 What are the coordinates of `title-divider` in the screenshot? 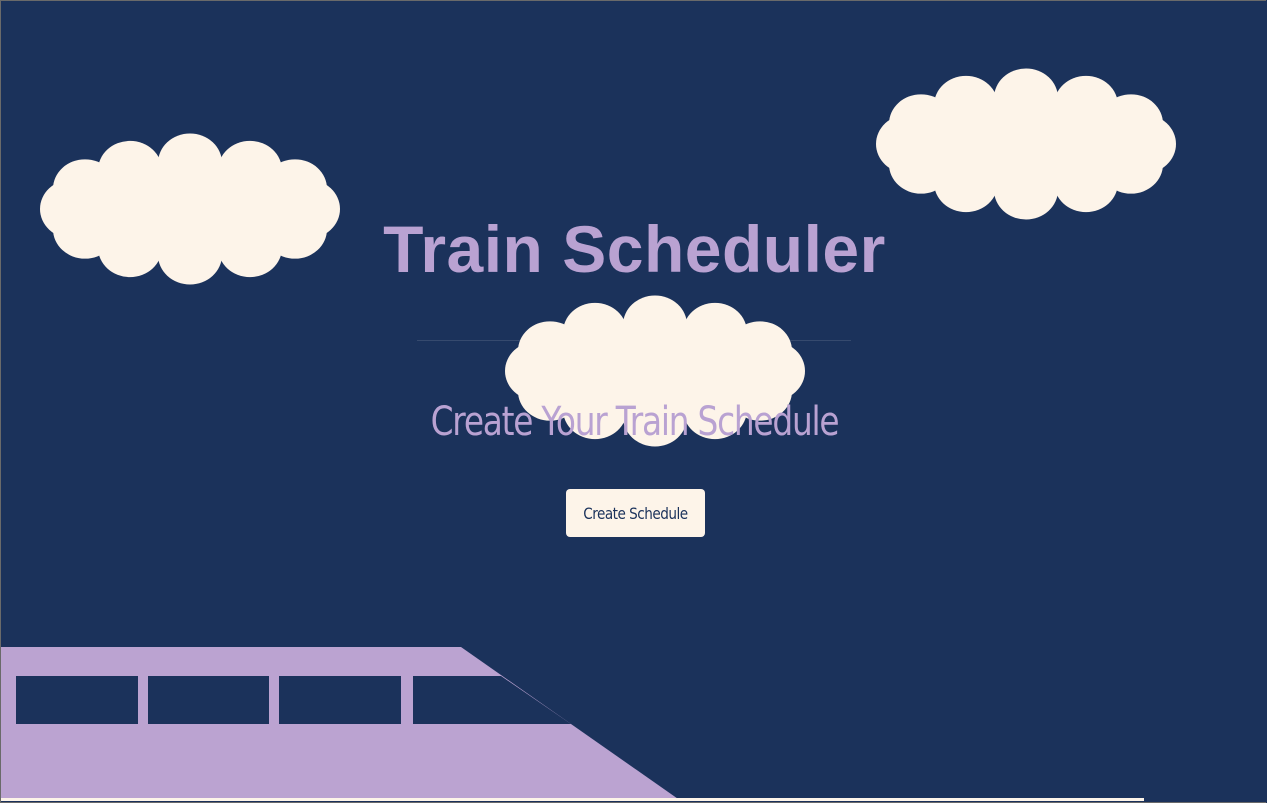 It's located at (634, 340).